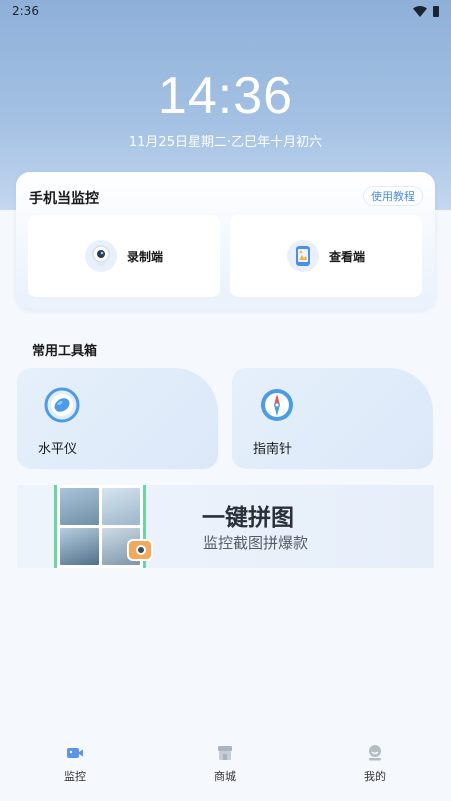  What do you see at coordinates (64, 199) in the screenshot?
I see `monitor-title: 手机当监控` at bounding box center [64, 199].